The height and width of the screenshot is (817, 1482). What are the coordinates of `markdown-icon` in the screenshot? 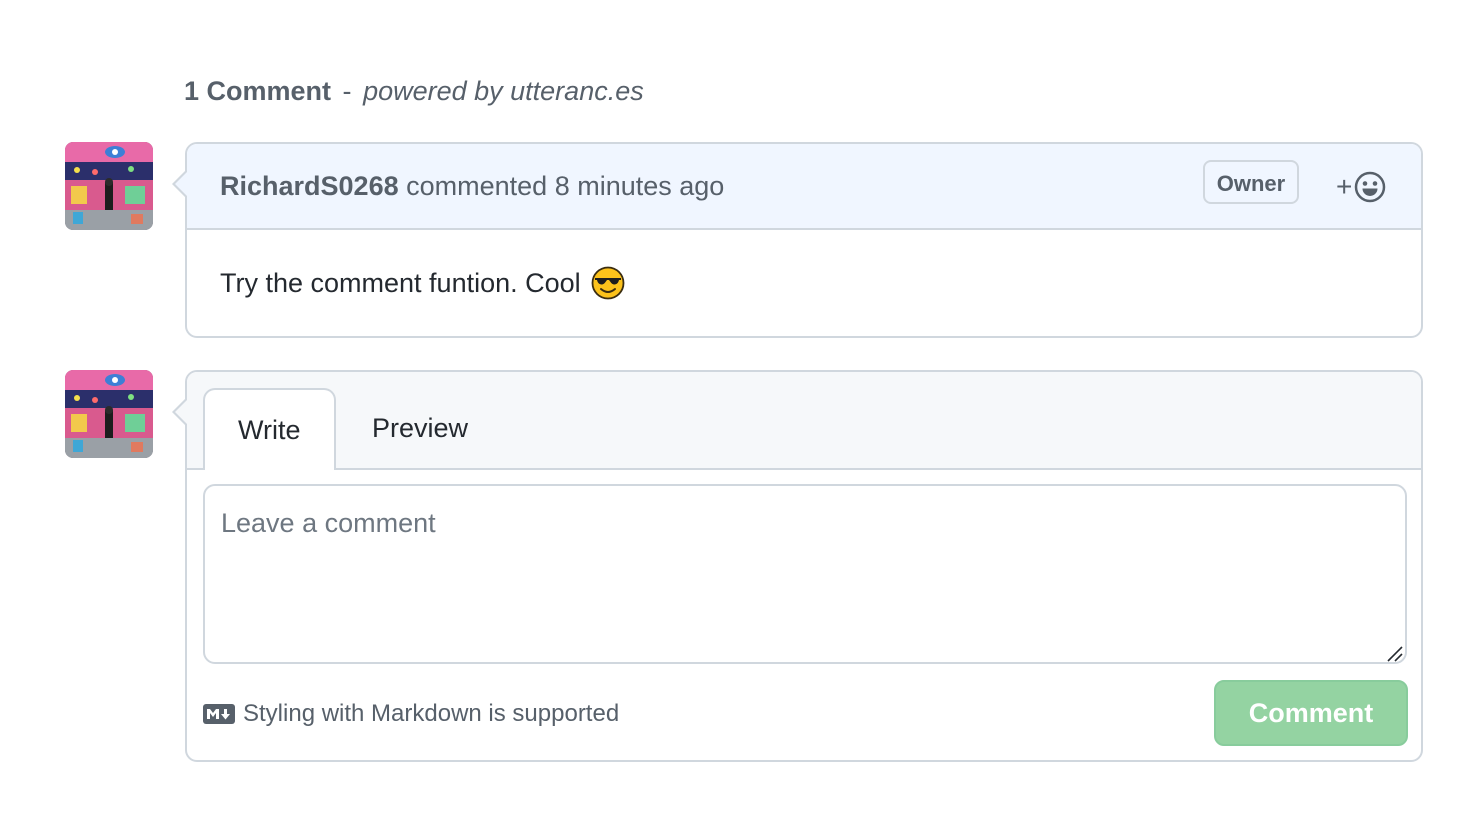 It's located at (219, 714).